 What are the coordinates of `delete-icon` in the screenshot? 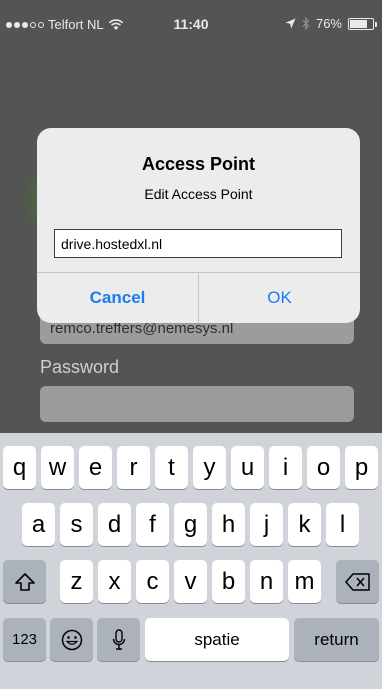 It's located at (357, 581).